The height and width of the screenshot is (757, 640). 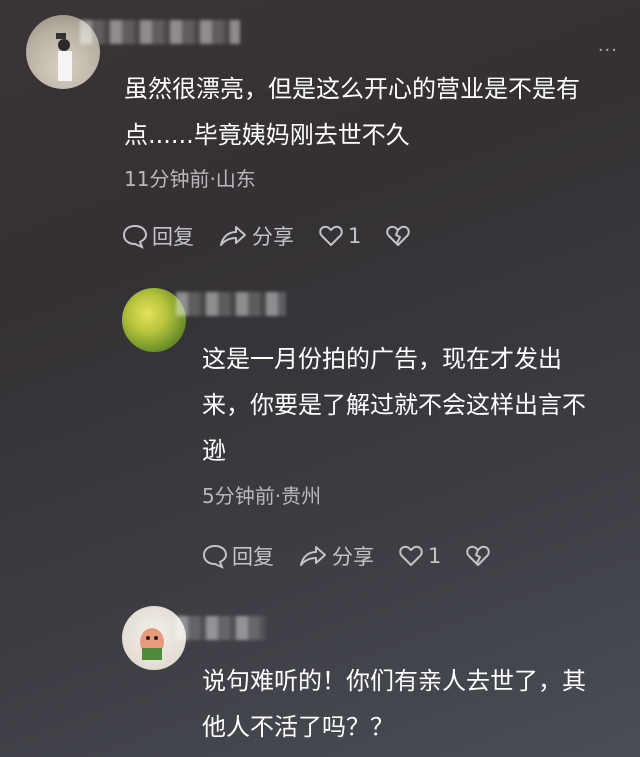 What do you see at coordinates (190, 179) in the screenshot?
I see `comment-meta: 11分钟前·山东` at bounding box center [190, 179].